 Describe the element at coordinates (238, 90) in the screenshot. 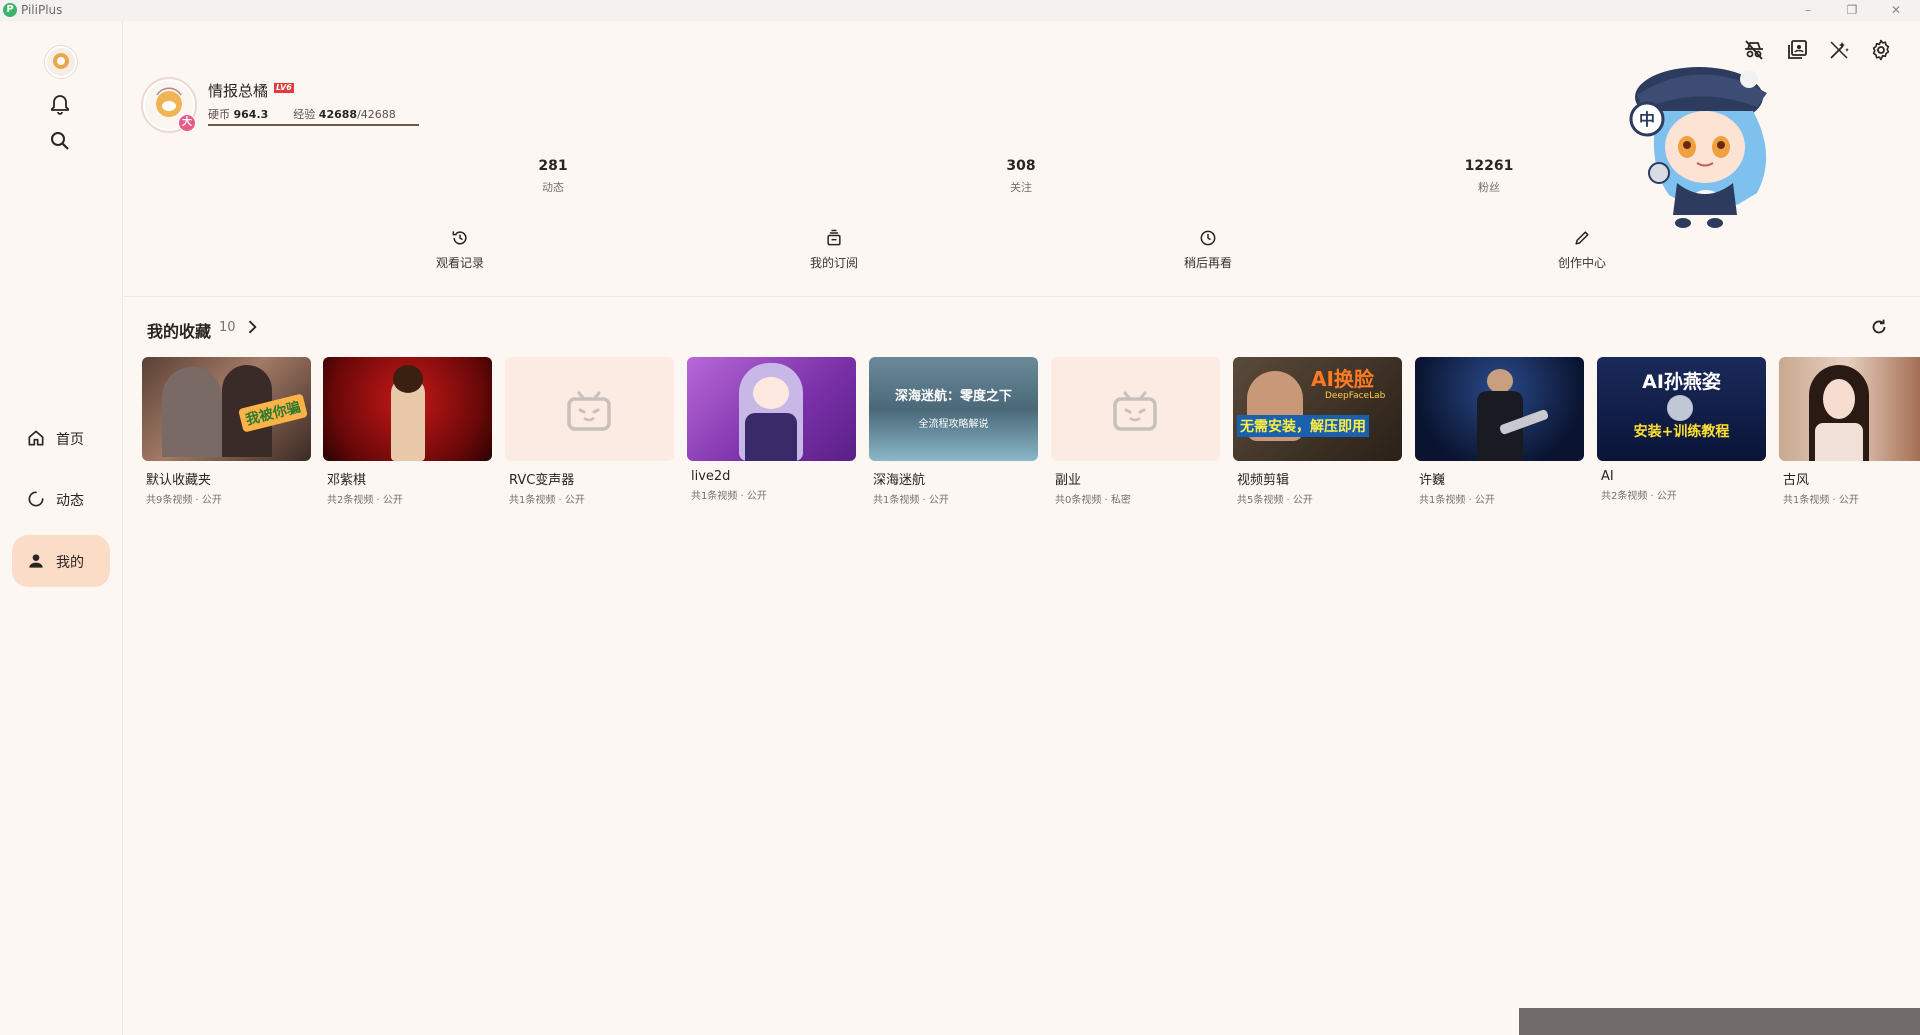

I see `user-name: 情报总橘` at that location.